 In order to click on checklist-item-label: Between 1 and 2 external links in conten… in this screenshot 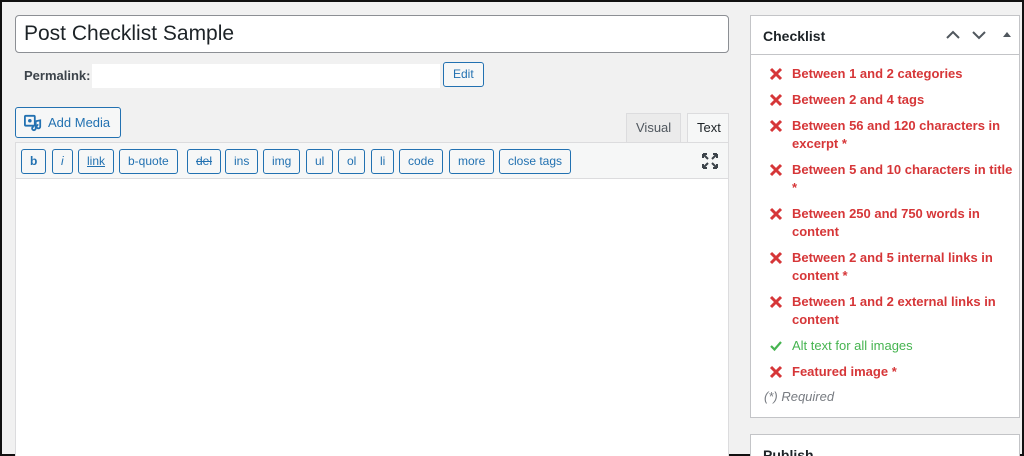, I will do `click(894, 310)`.